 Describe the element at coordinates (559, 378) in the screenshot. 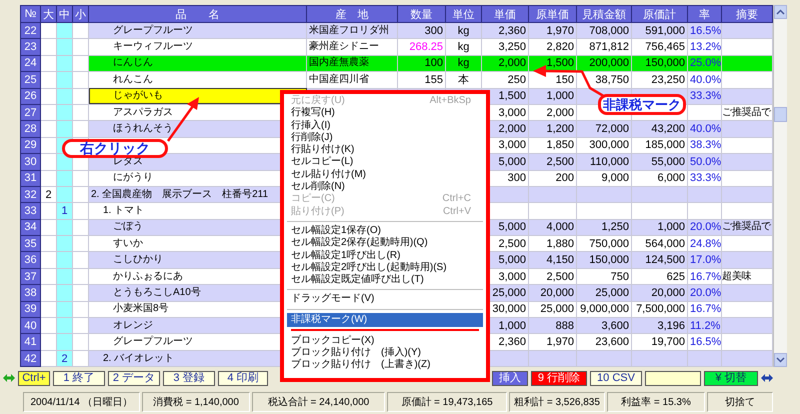

I see `function-key-button: 9 行削除` at that location.